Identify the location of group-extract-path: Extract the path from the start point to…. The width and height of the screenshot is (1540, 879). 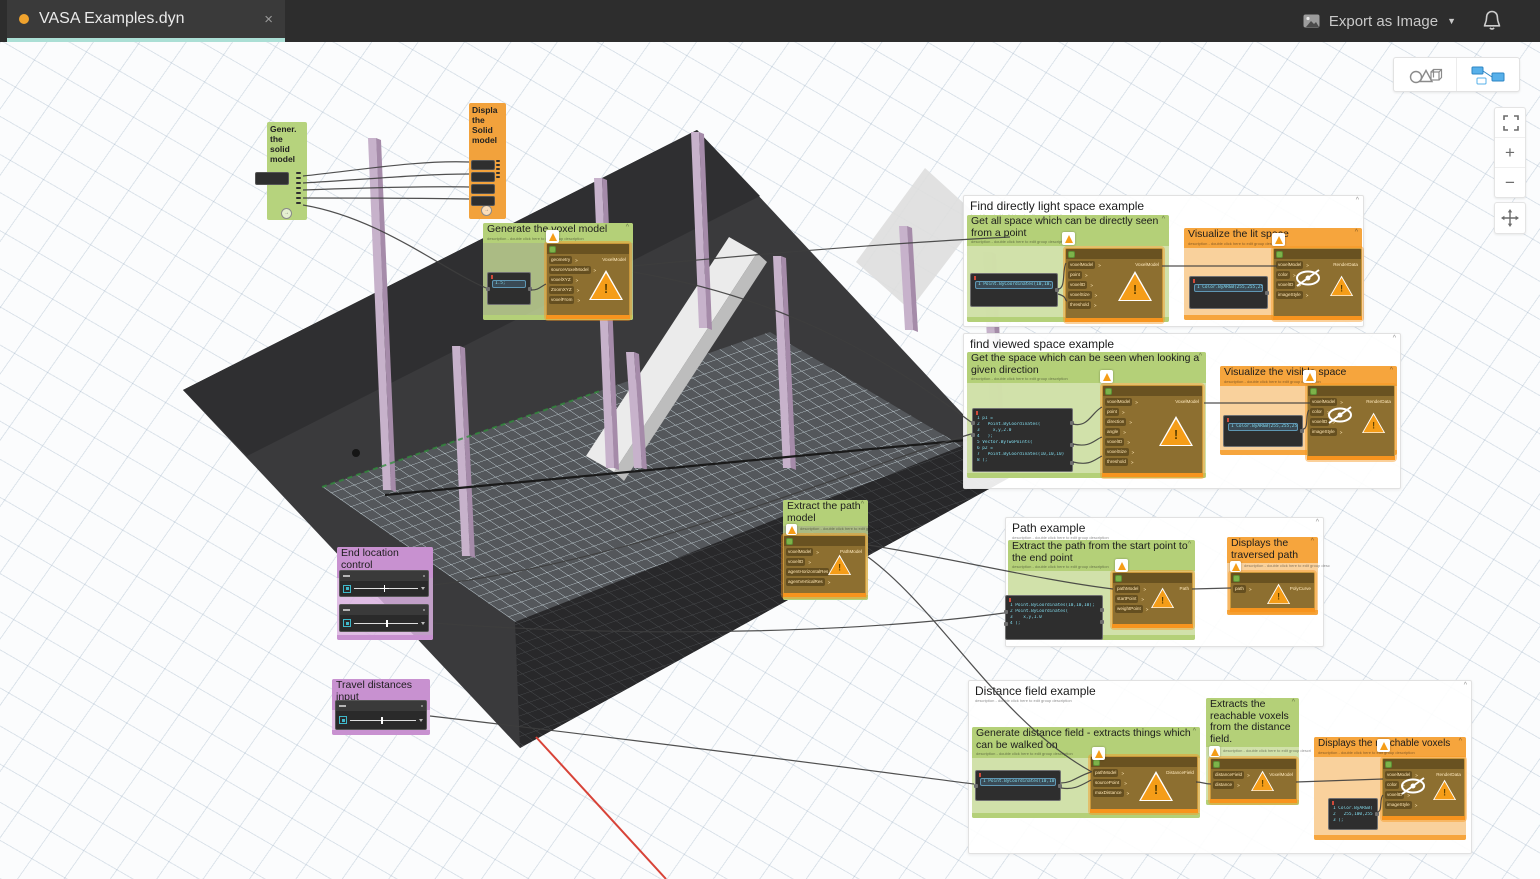
(1099, 590).